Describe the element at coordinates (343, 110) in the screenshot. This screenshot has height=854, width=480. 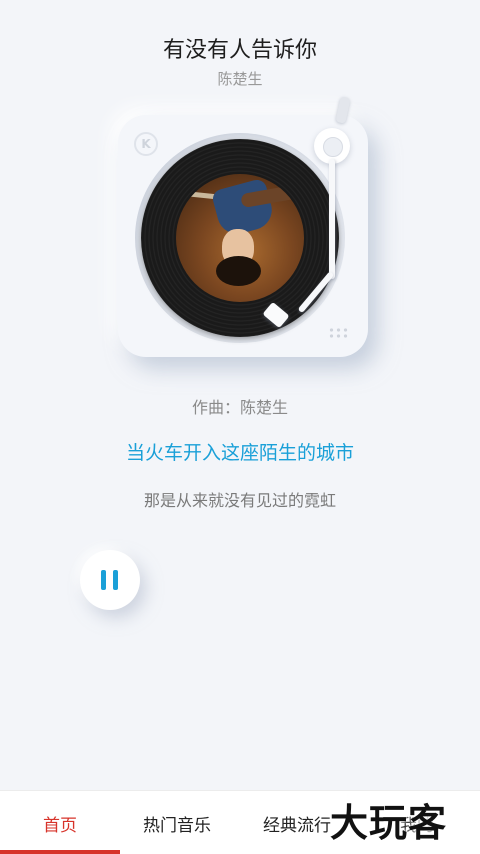
I see `tonearm-weight` at that location.